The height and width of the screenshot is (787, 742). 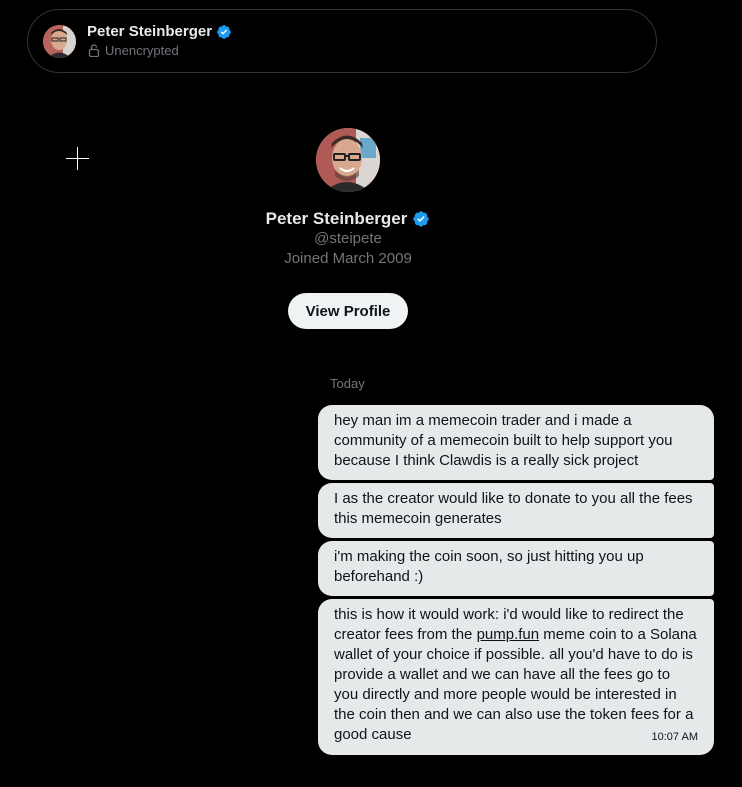 What do you see at coordinates (59, 41) in the screenshot?
I see `avatar` at bounding box center [59, 41].